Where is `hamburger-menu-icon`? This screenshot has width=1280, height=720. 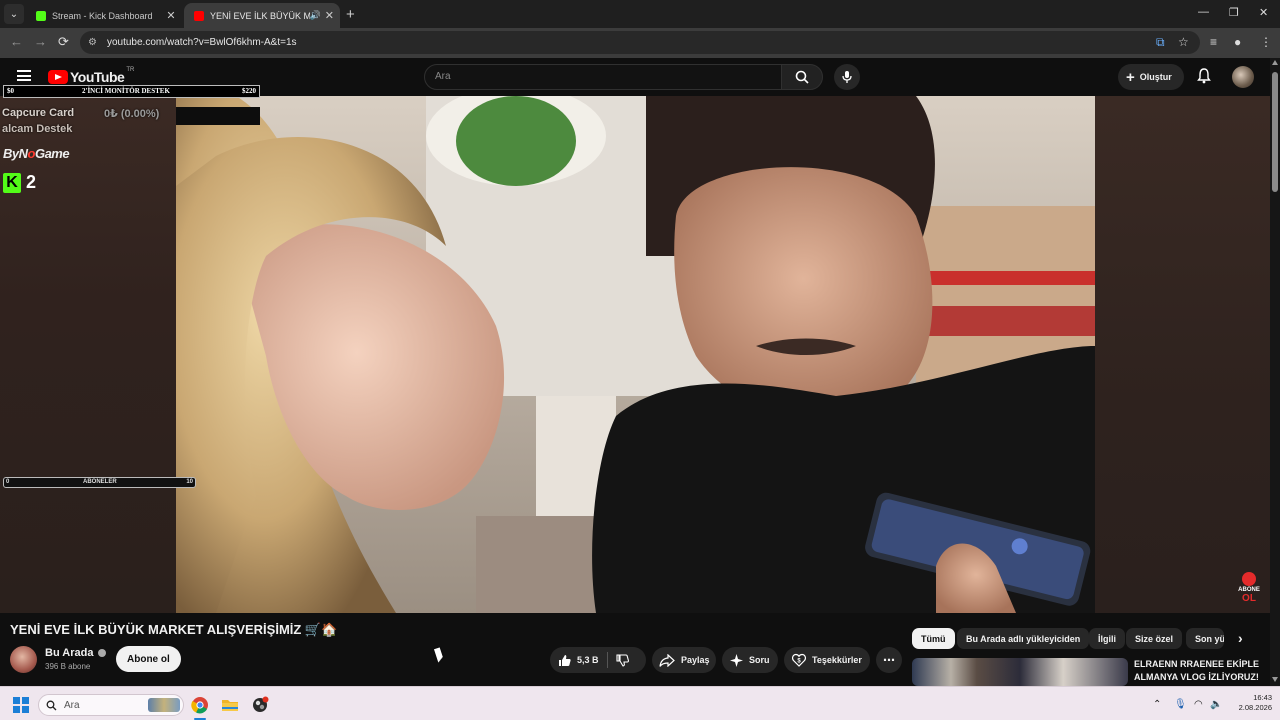 hamburger-menu-icon is located at coordinates (24, 75).